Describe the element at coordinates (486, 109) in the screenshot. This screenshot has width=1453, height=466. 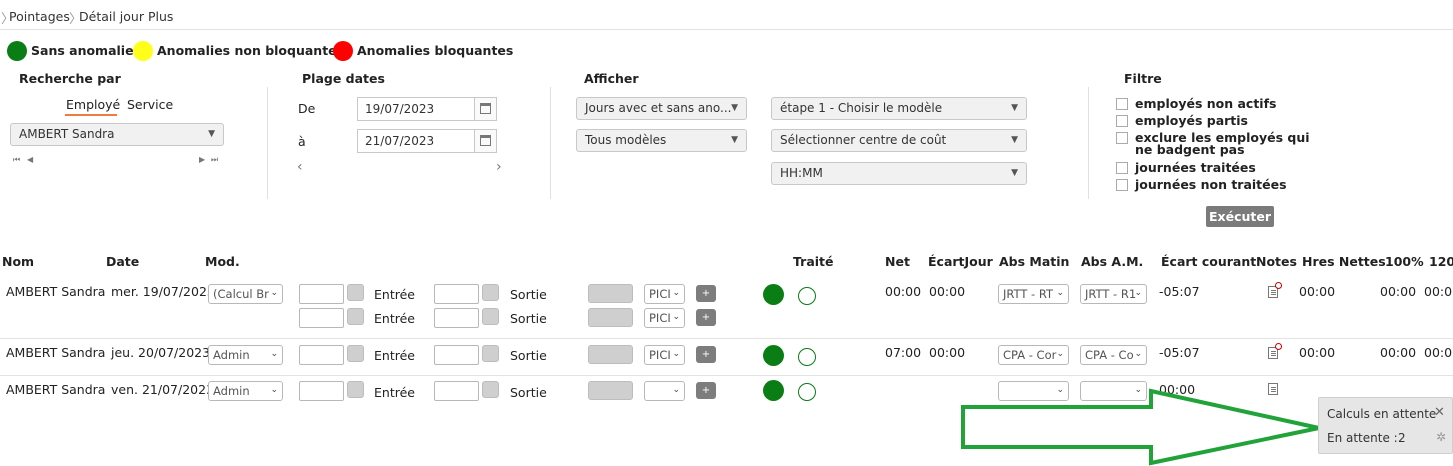
I see `date-from-picker` at that location.